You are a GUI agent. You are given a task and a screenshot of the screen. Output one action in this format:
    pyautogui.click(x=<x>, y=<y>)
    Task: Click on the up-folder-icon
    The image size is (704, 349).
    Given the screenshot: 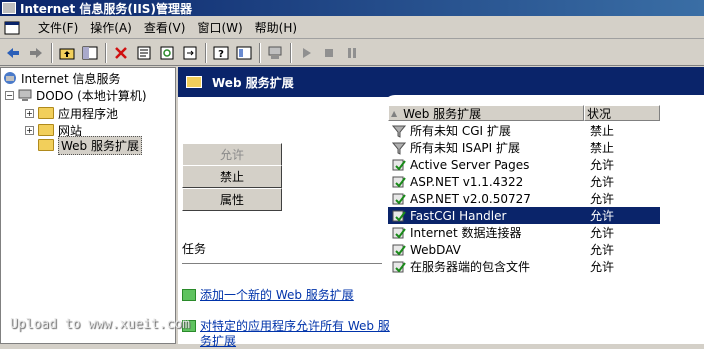 What is the action you would take?
    pyautogui.click(x=67, y=53)
    